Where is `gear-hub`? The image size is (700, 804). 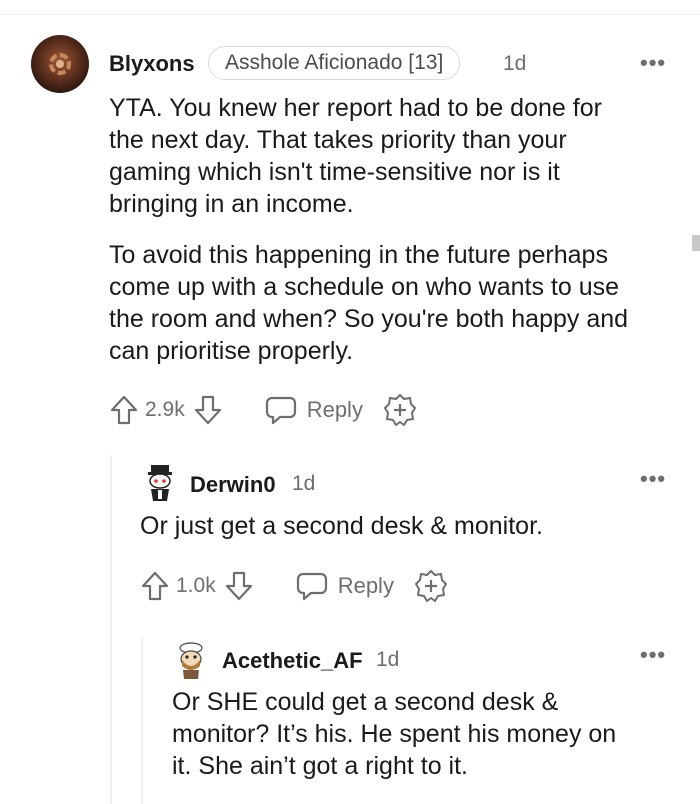 gear-hub is located at coordinates (60, 64).